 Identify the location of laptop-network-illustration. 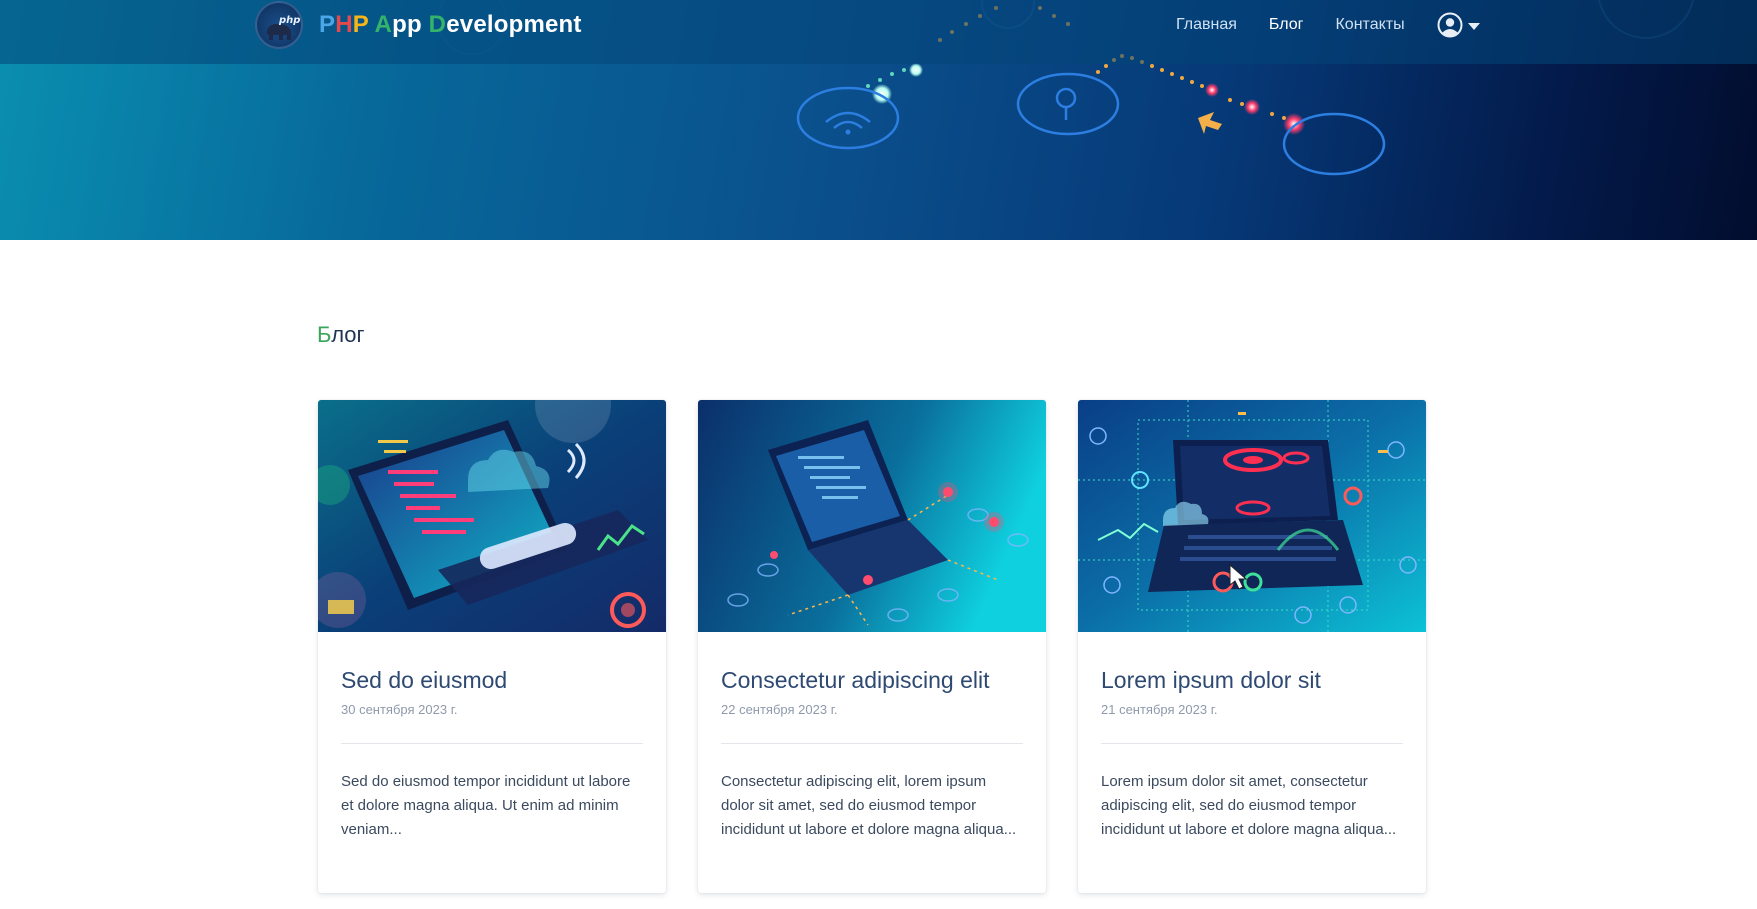
(872, 516).